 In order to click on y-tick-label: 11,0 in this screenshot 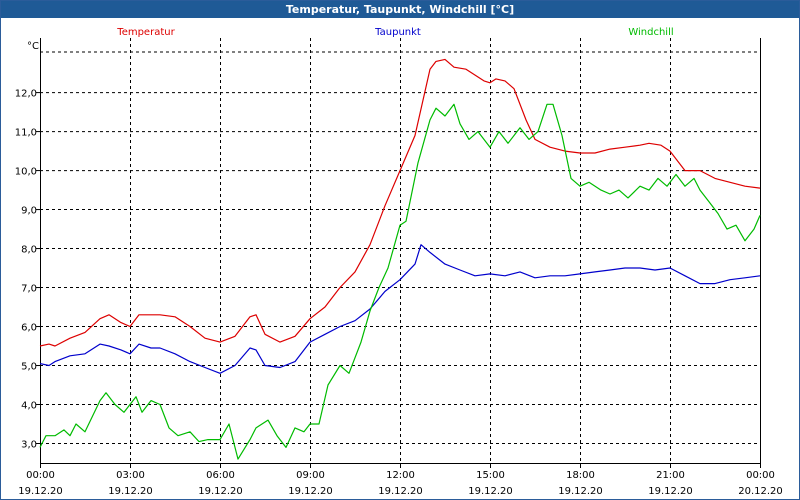, I will do `click(26, 133)`.